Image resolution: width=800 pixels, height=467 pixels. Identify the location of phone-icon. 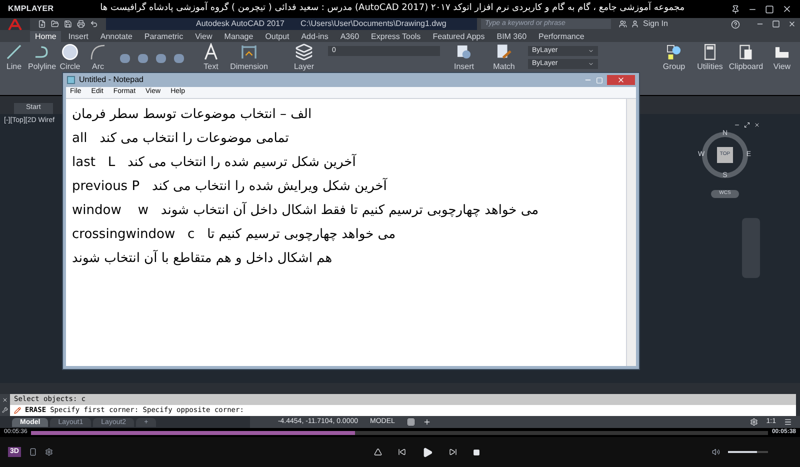
(32, 452).